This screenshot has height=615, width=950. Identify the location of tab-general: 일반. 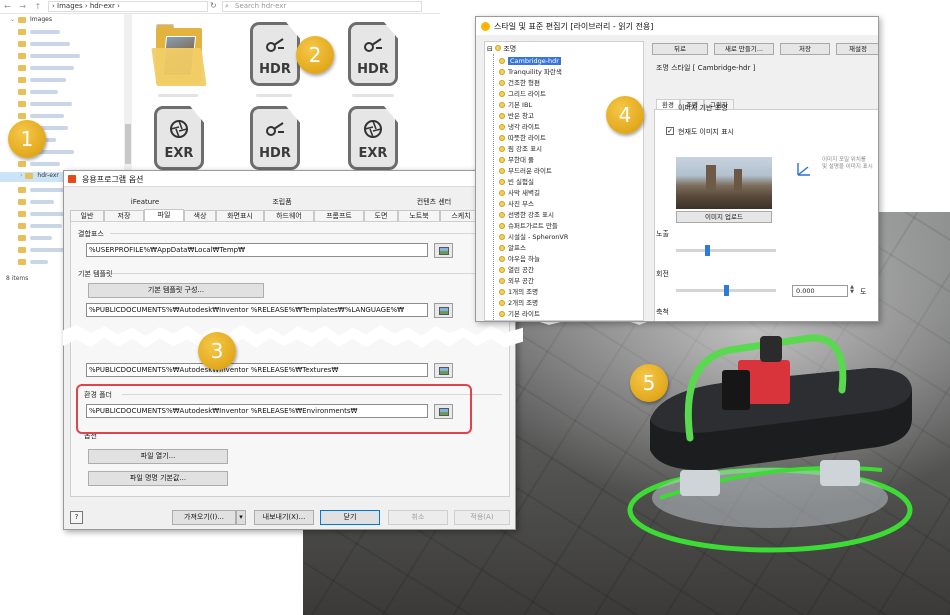
(87, 215).